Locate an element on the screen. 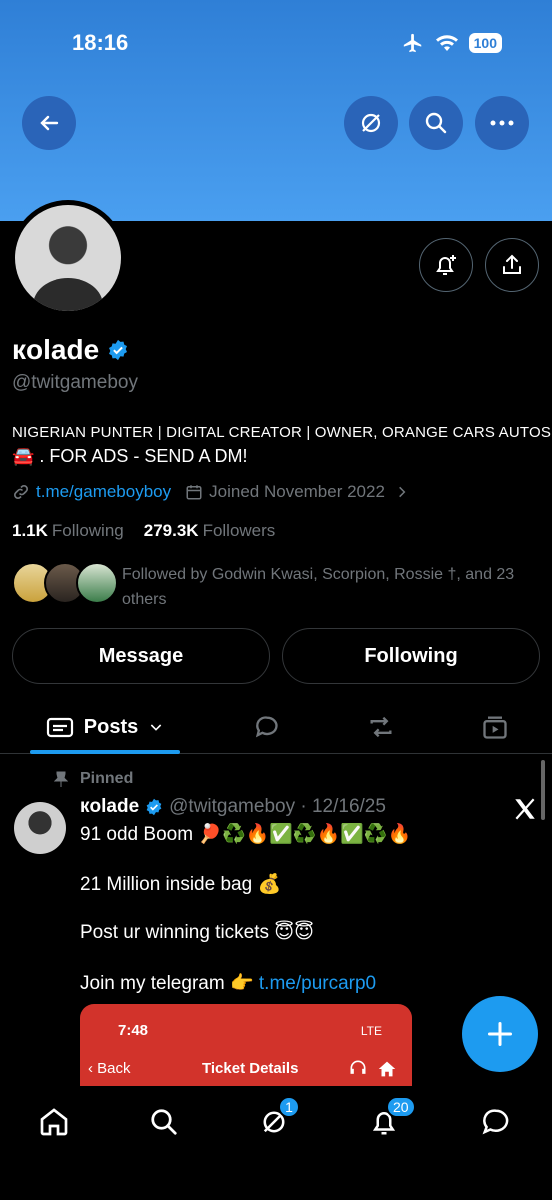 The height and width of the screenshot is (1200, 552). grok-icon is located at coordinates (371, 123).